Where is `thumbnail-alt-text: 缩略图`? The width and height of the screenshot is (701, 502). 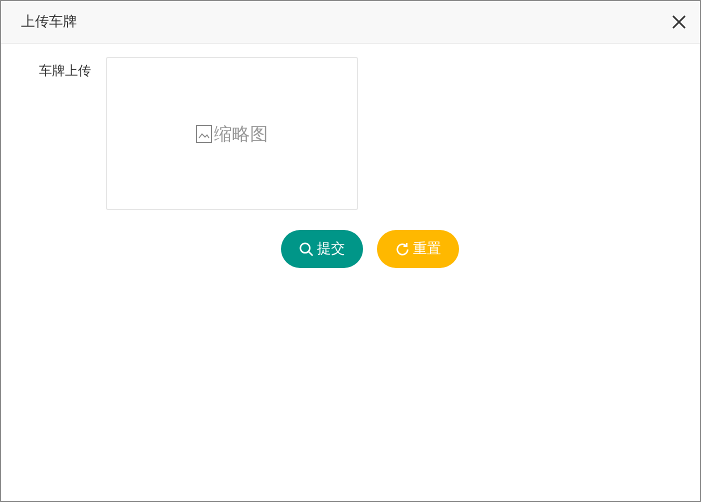 thumbnail-alt-text: 缩略图 is located at coordinates (241, 134).